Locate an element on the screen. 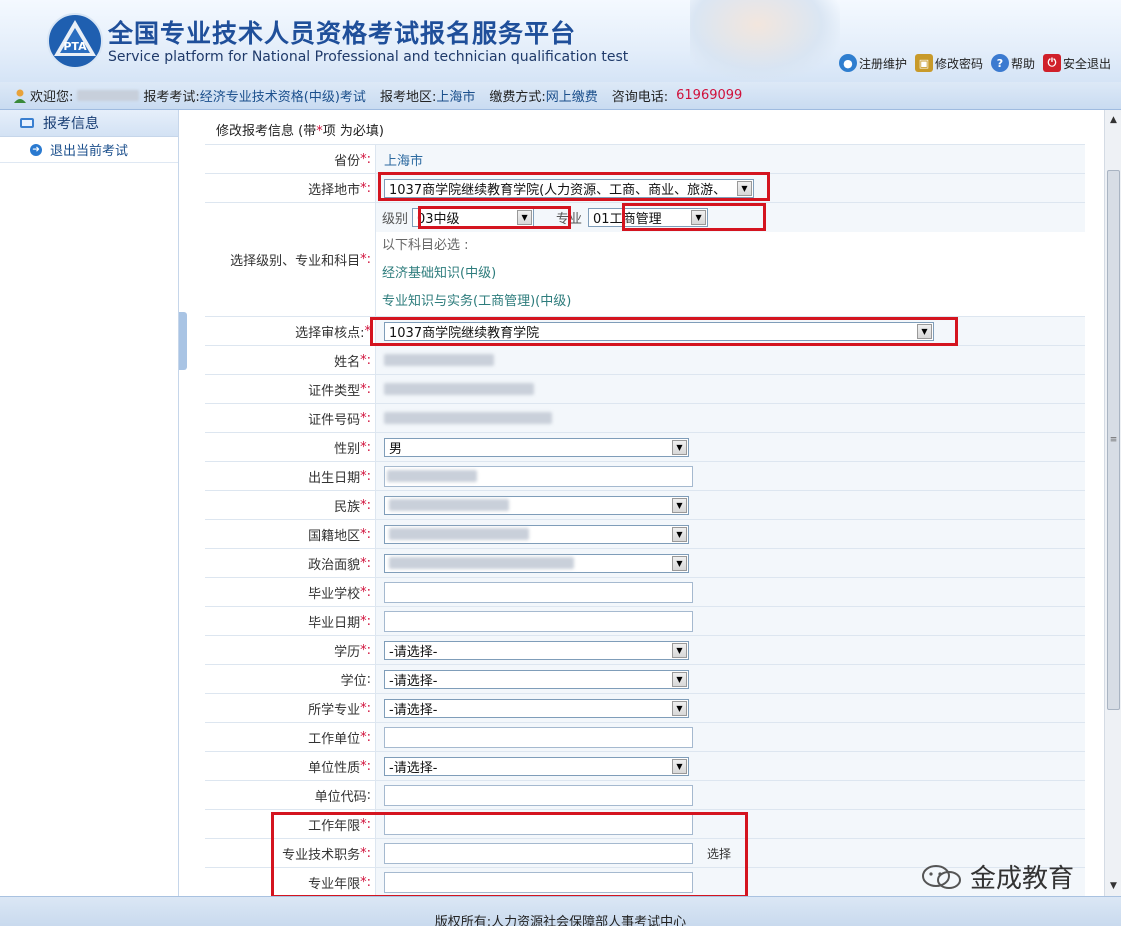 The height and width of the screenshot is (926, 1121). change-password-label: 修改密码 is located at coordinates (958, 63).